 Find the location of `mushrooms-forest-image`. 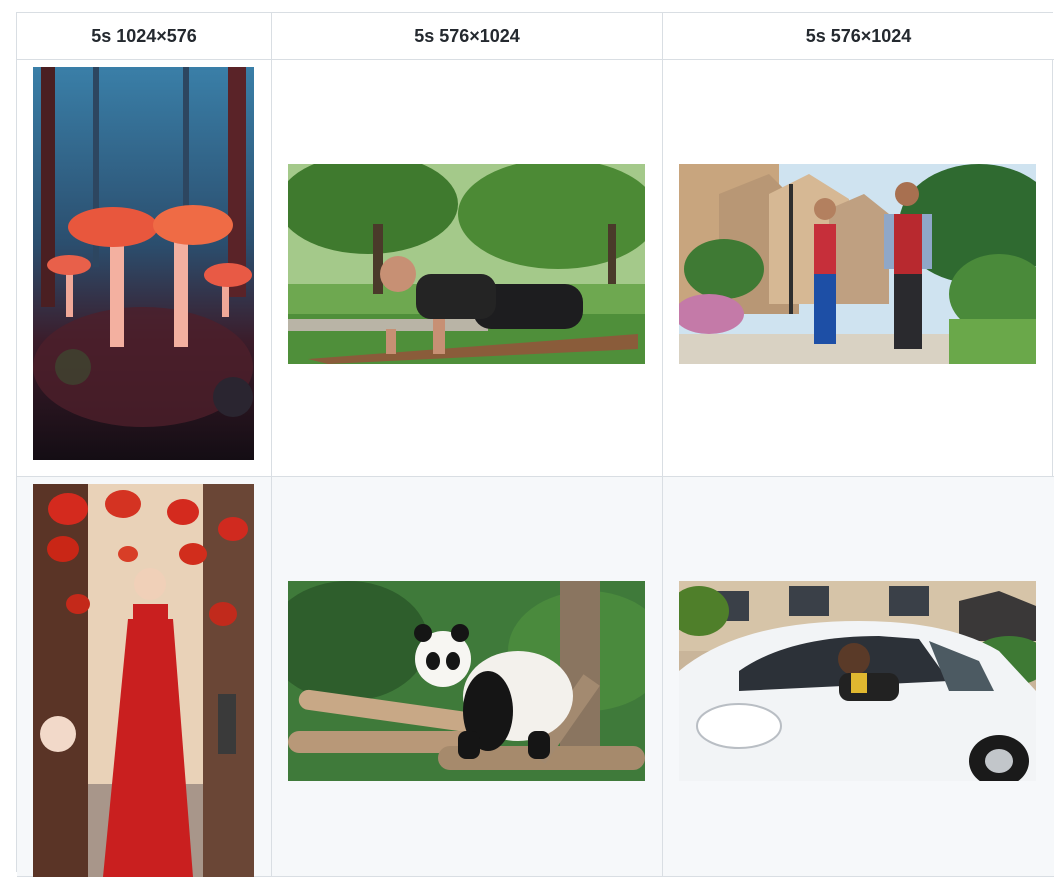

mushrooms-forest-image is located at coordinates (143, 263).